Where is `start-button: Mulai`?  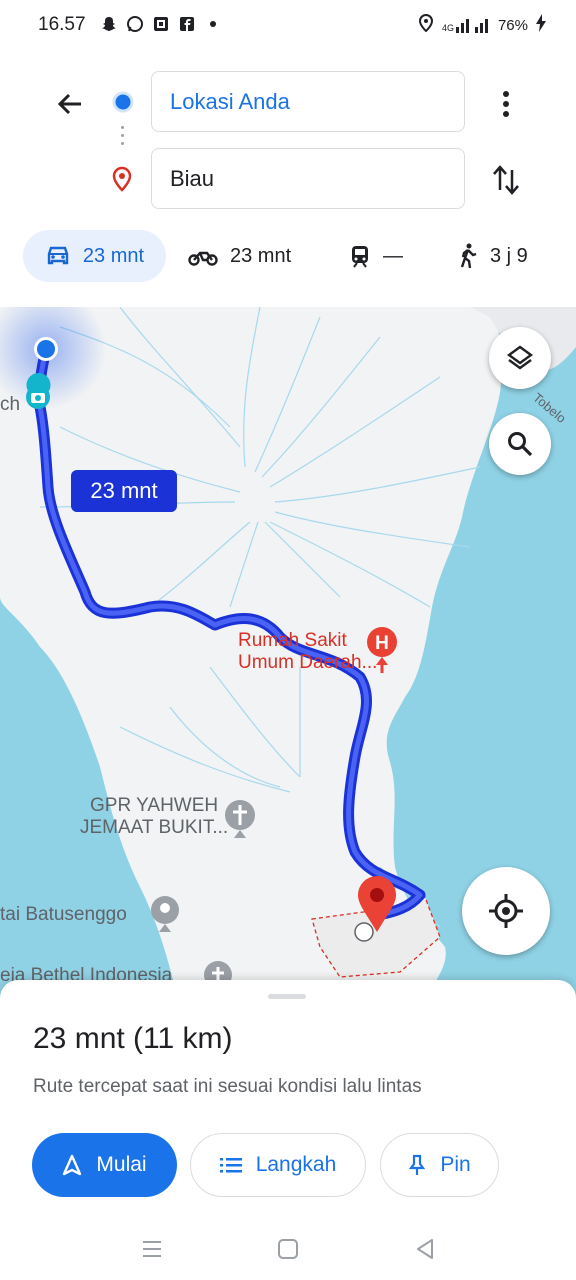
start-button: Mulai is located at coordinates (104, 1165).